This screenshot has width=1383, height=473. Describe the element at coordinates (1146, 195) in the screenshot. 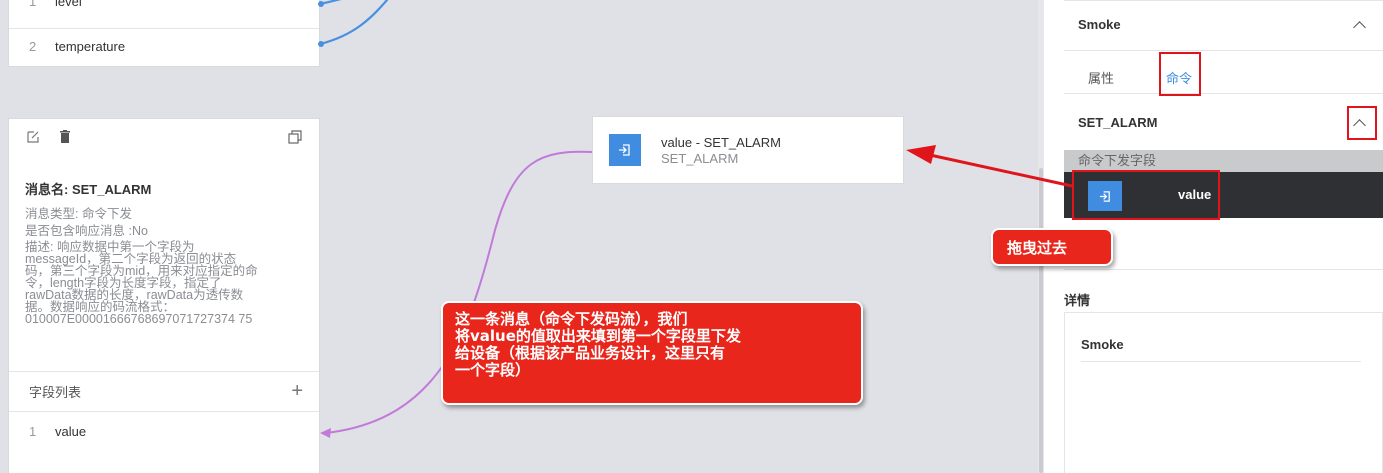

I see `highlight-value-field` at that location.